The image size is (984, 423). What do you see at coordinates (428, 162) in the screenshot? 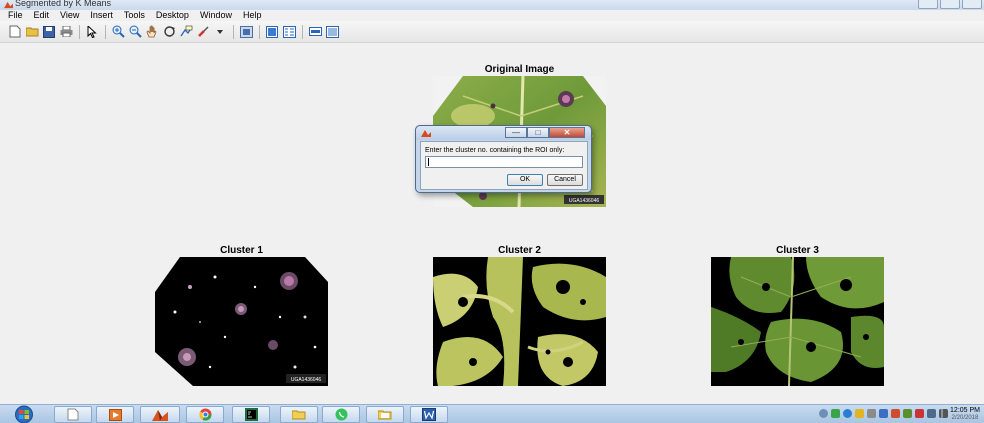
I see `text-caret` at bounding box center [428, 162].